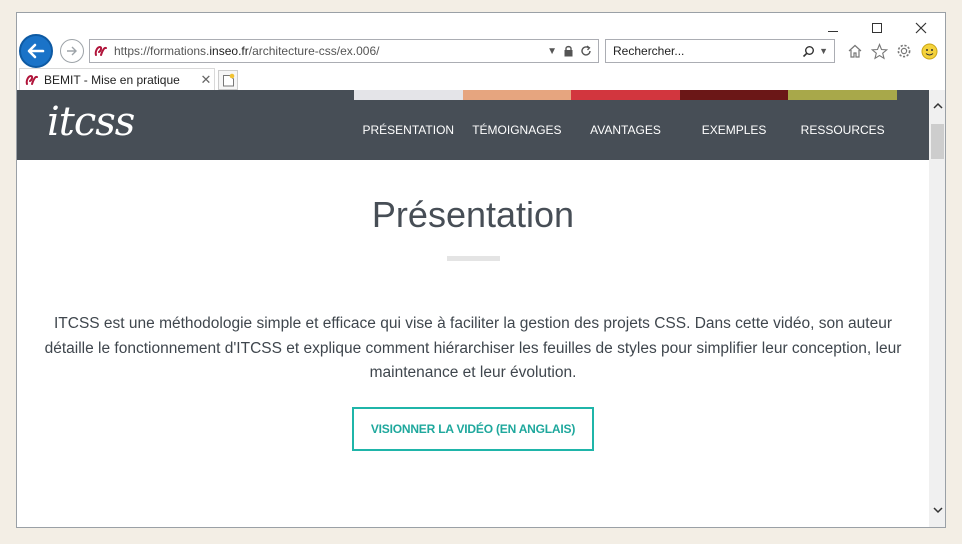 The image size is (962, 544). I want to click on lock-icon, so click(568, 51).